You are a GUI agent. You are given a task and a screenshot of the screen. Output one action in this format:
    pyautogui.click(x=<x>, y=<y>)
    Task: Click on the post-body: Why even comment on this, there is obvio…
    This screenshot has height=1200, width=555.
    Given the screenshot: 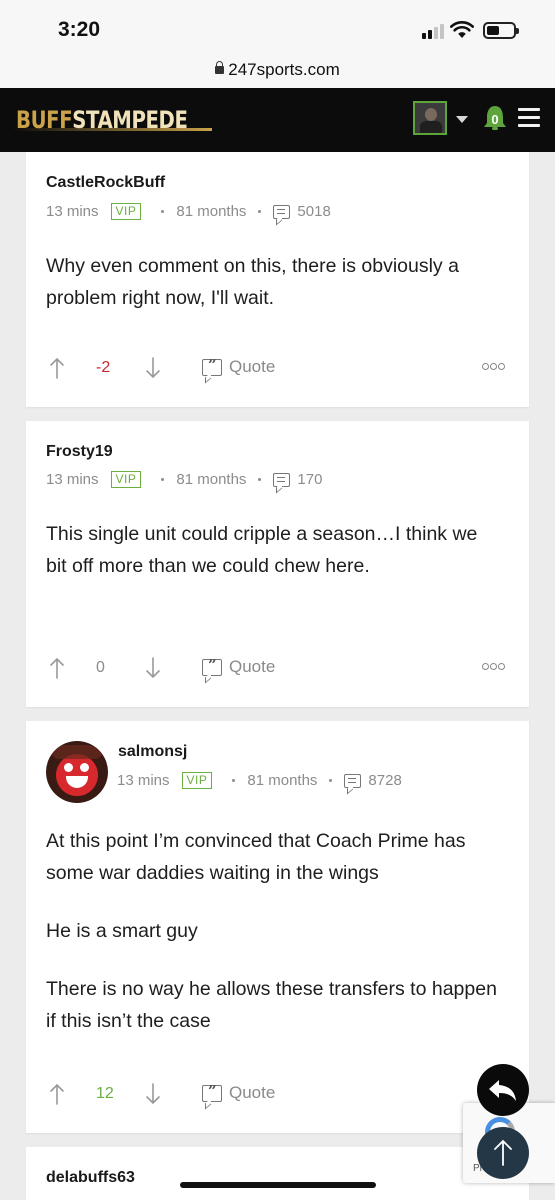 What is the action you would take?
    pyautogui.click(x=271, y=295)
    